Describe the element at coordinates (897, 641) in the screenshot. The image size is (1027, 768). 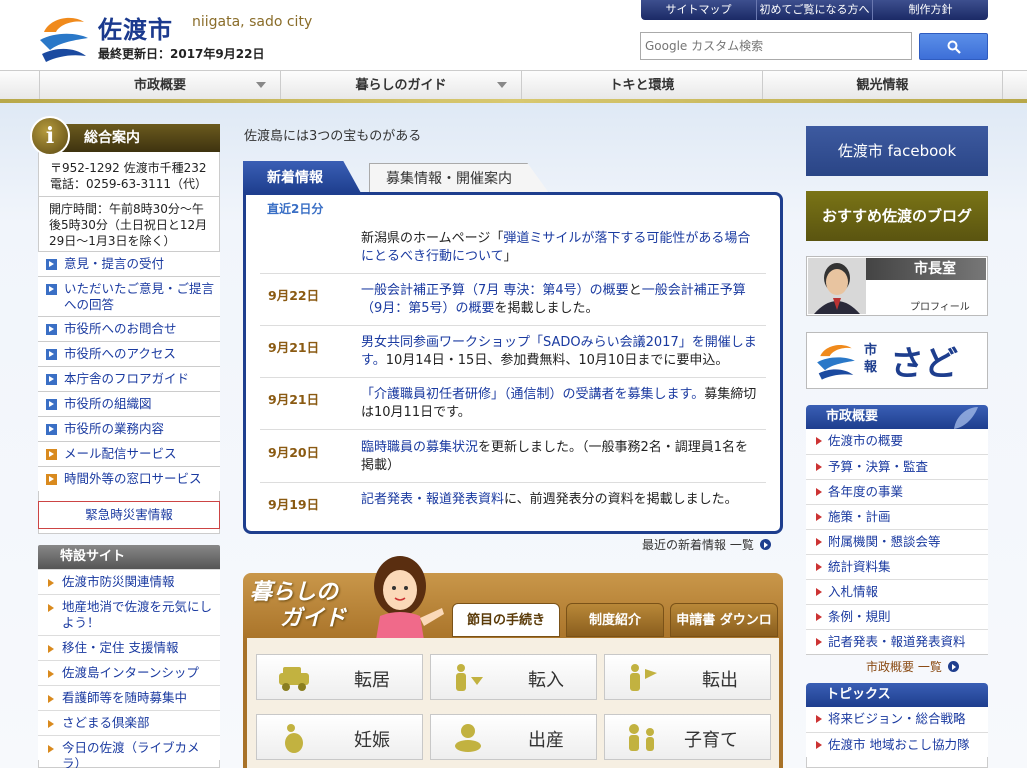
I see `sisei-link-press: 記者発表・報道発表資料` at that location.